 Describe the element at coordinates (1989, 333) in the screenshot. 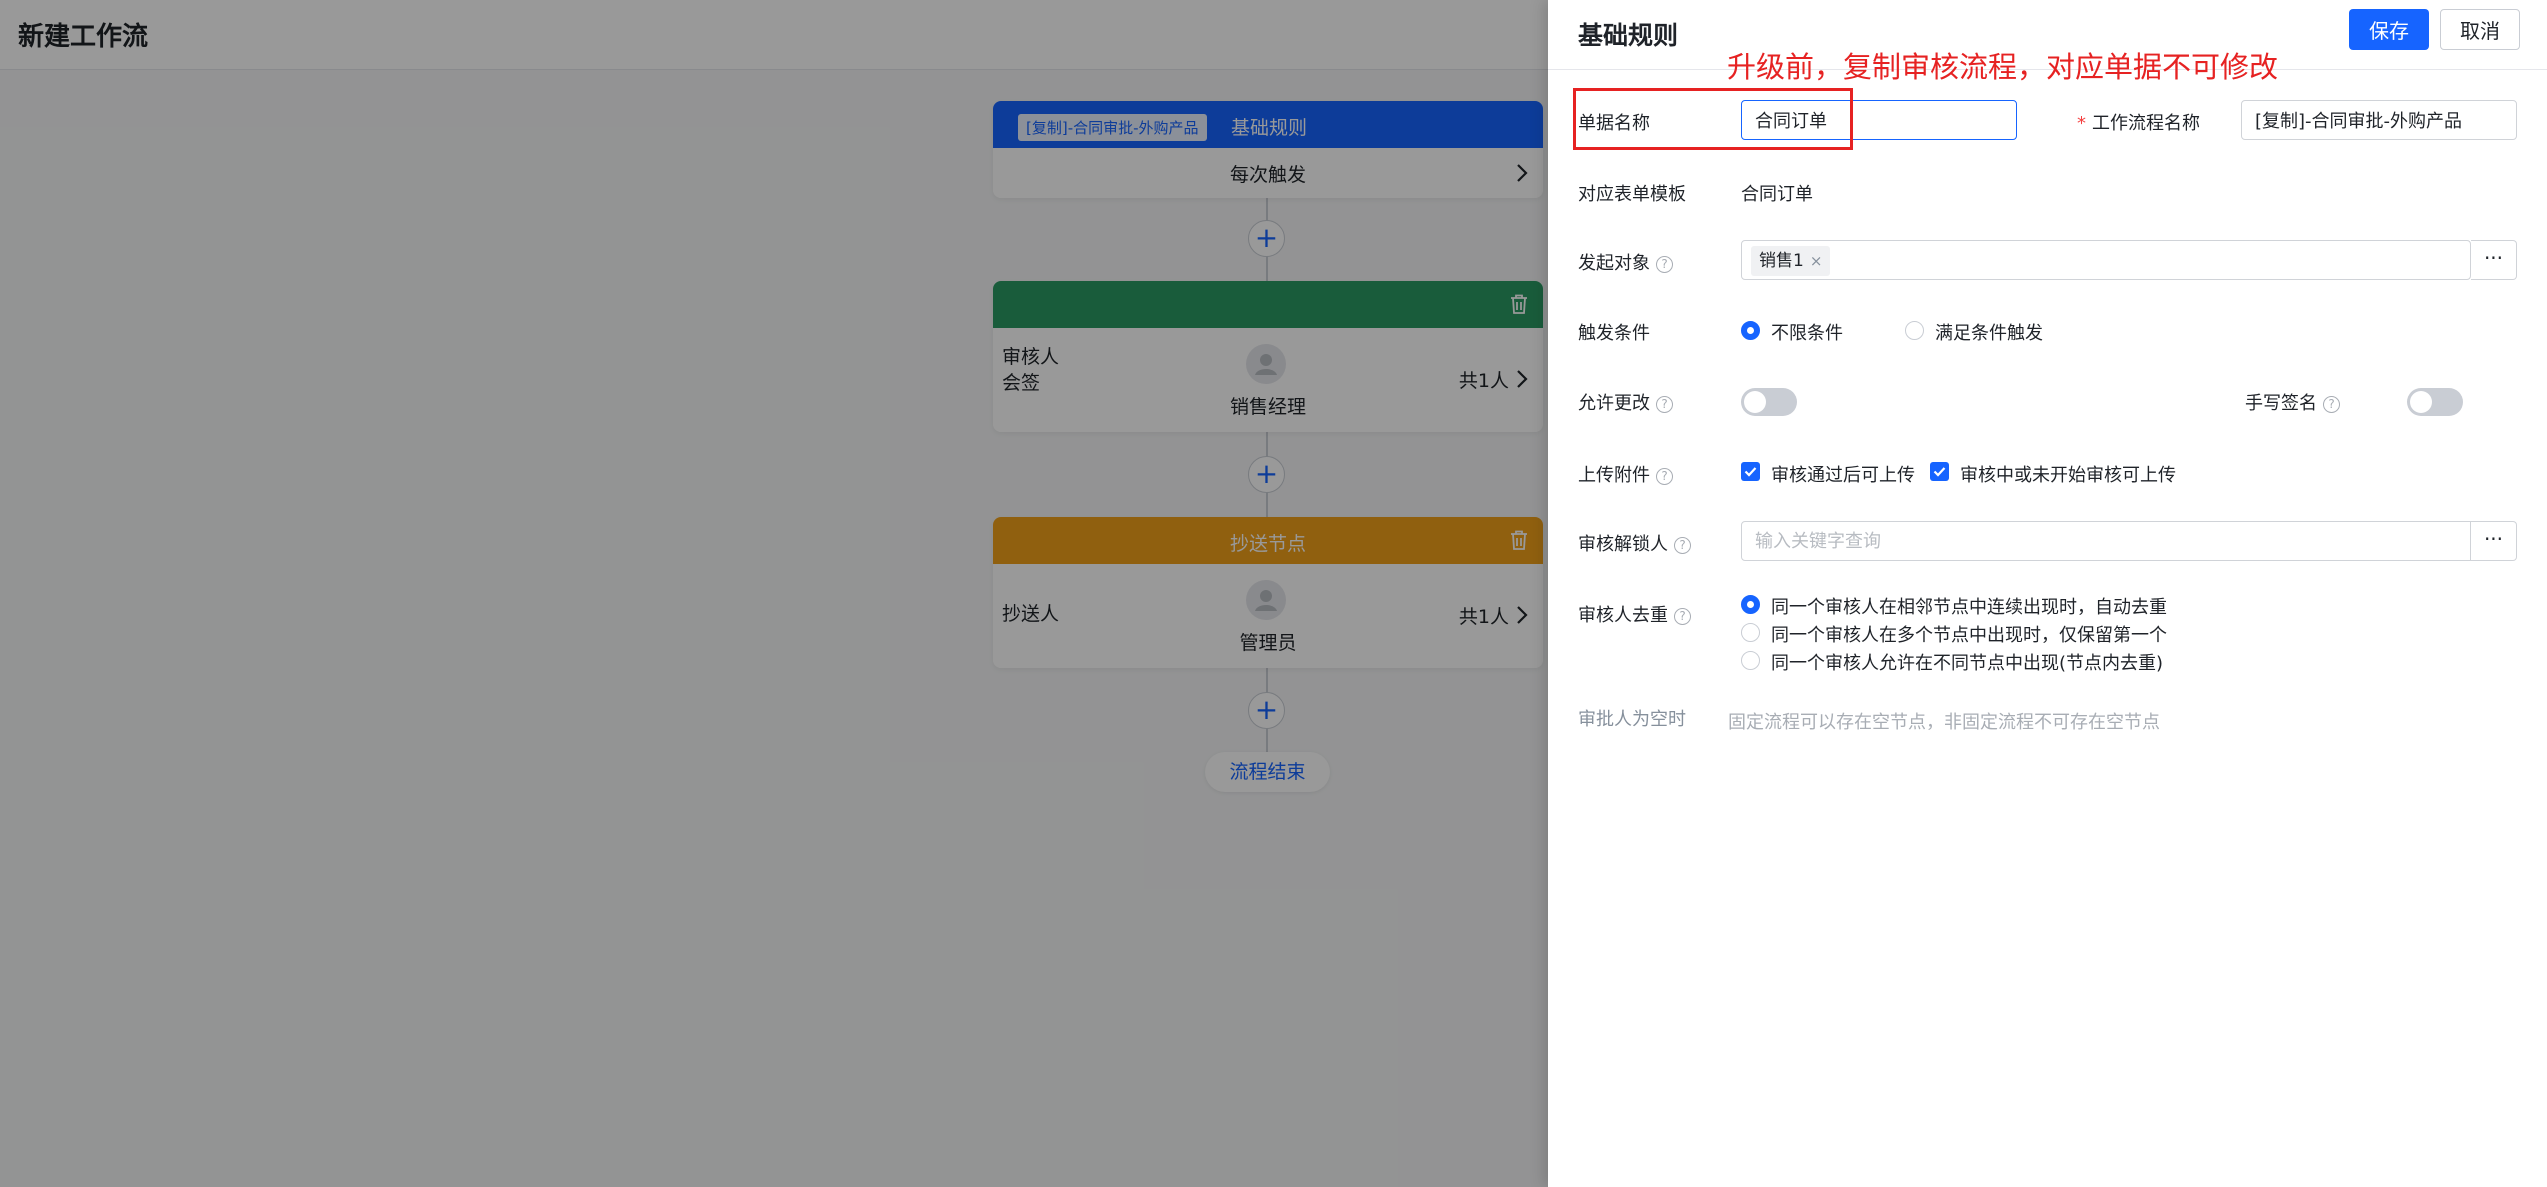

I see `radio-conditional-label: 满足条件触发` at that location.